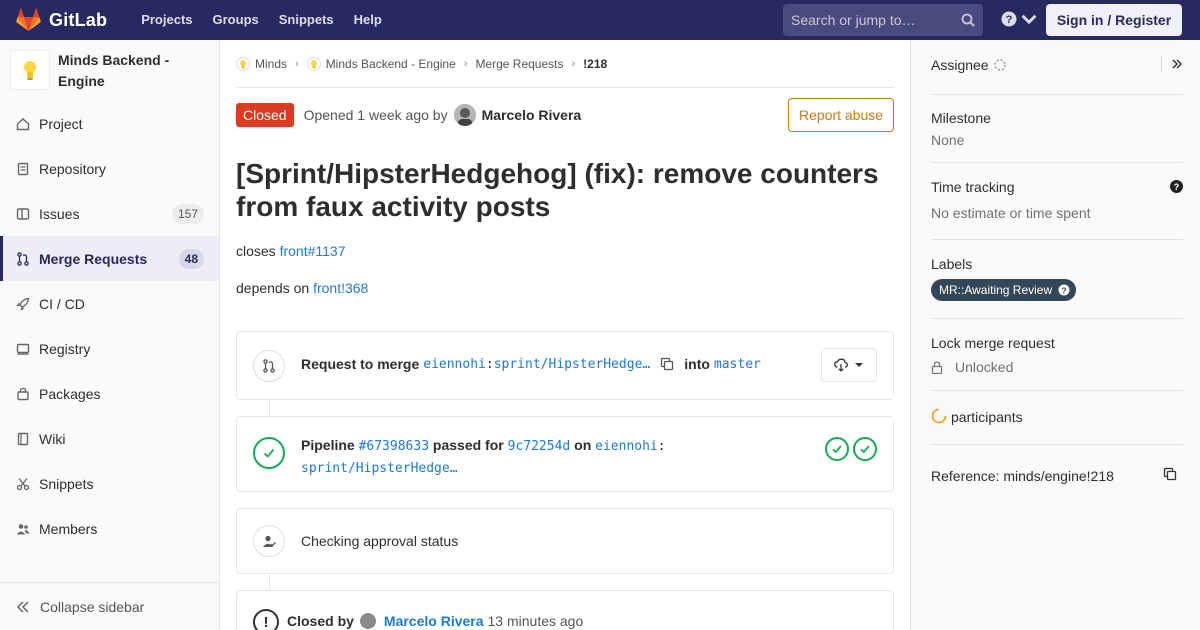 The image size is (1200, 630). Describe the element at coordinates (269, 366) in the screenshot. I see `merge-request-icon` at that location.